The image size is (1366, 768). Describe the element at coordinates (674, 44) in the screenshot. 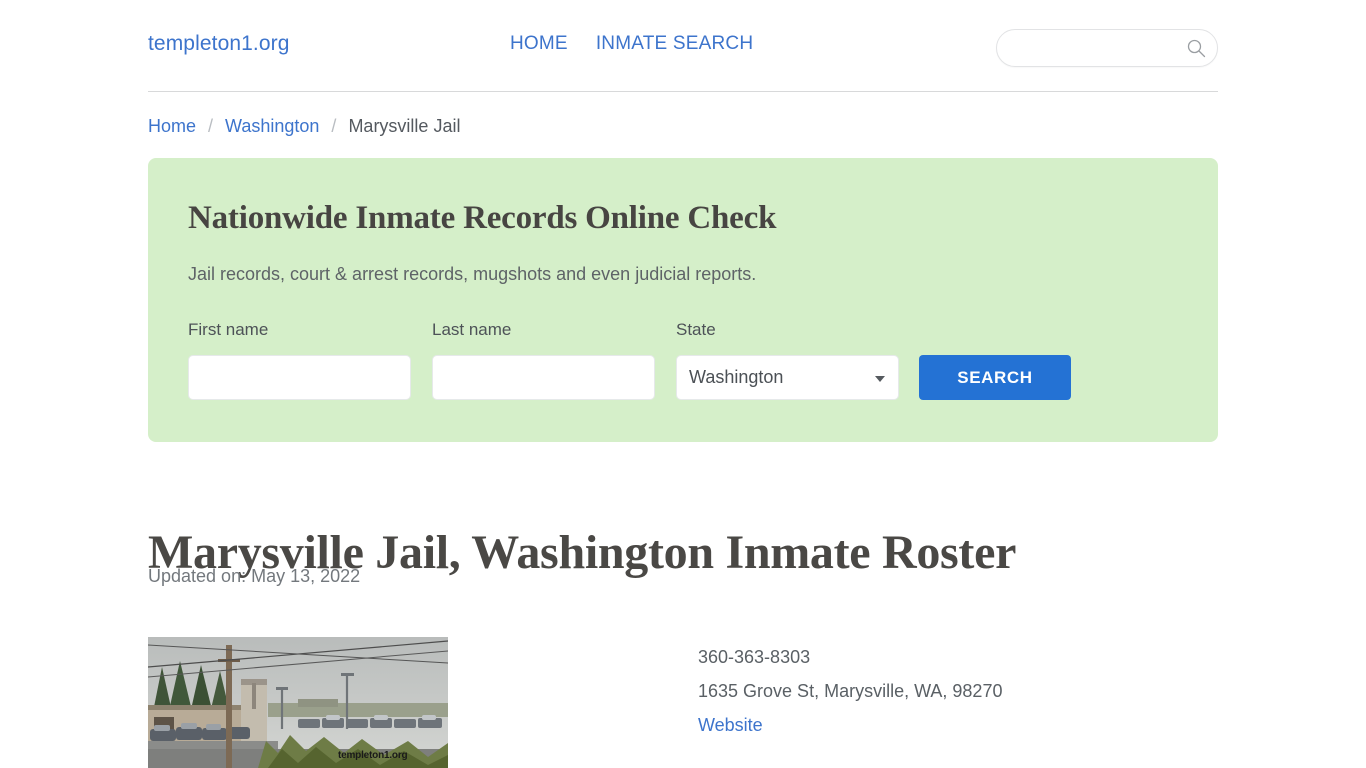

I see `nav-item-inmate-search: INMATE SEARCH` at that location.